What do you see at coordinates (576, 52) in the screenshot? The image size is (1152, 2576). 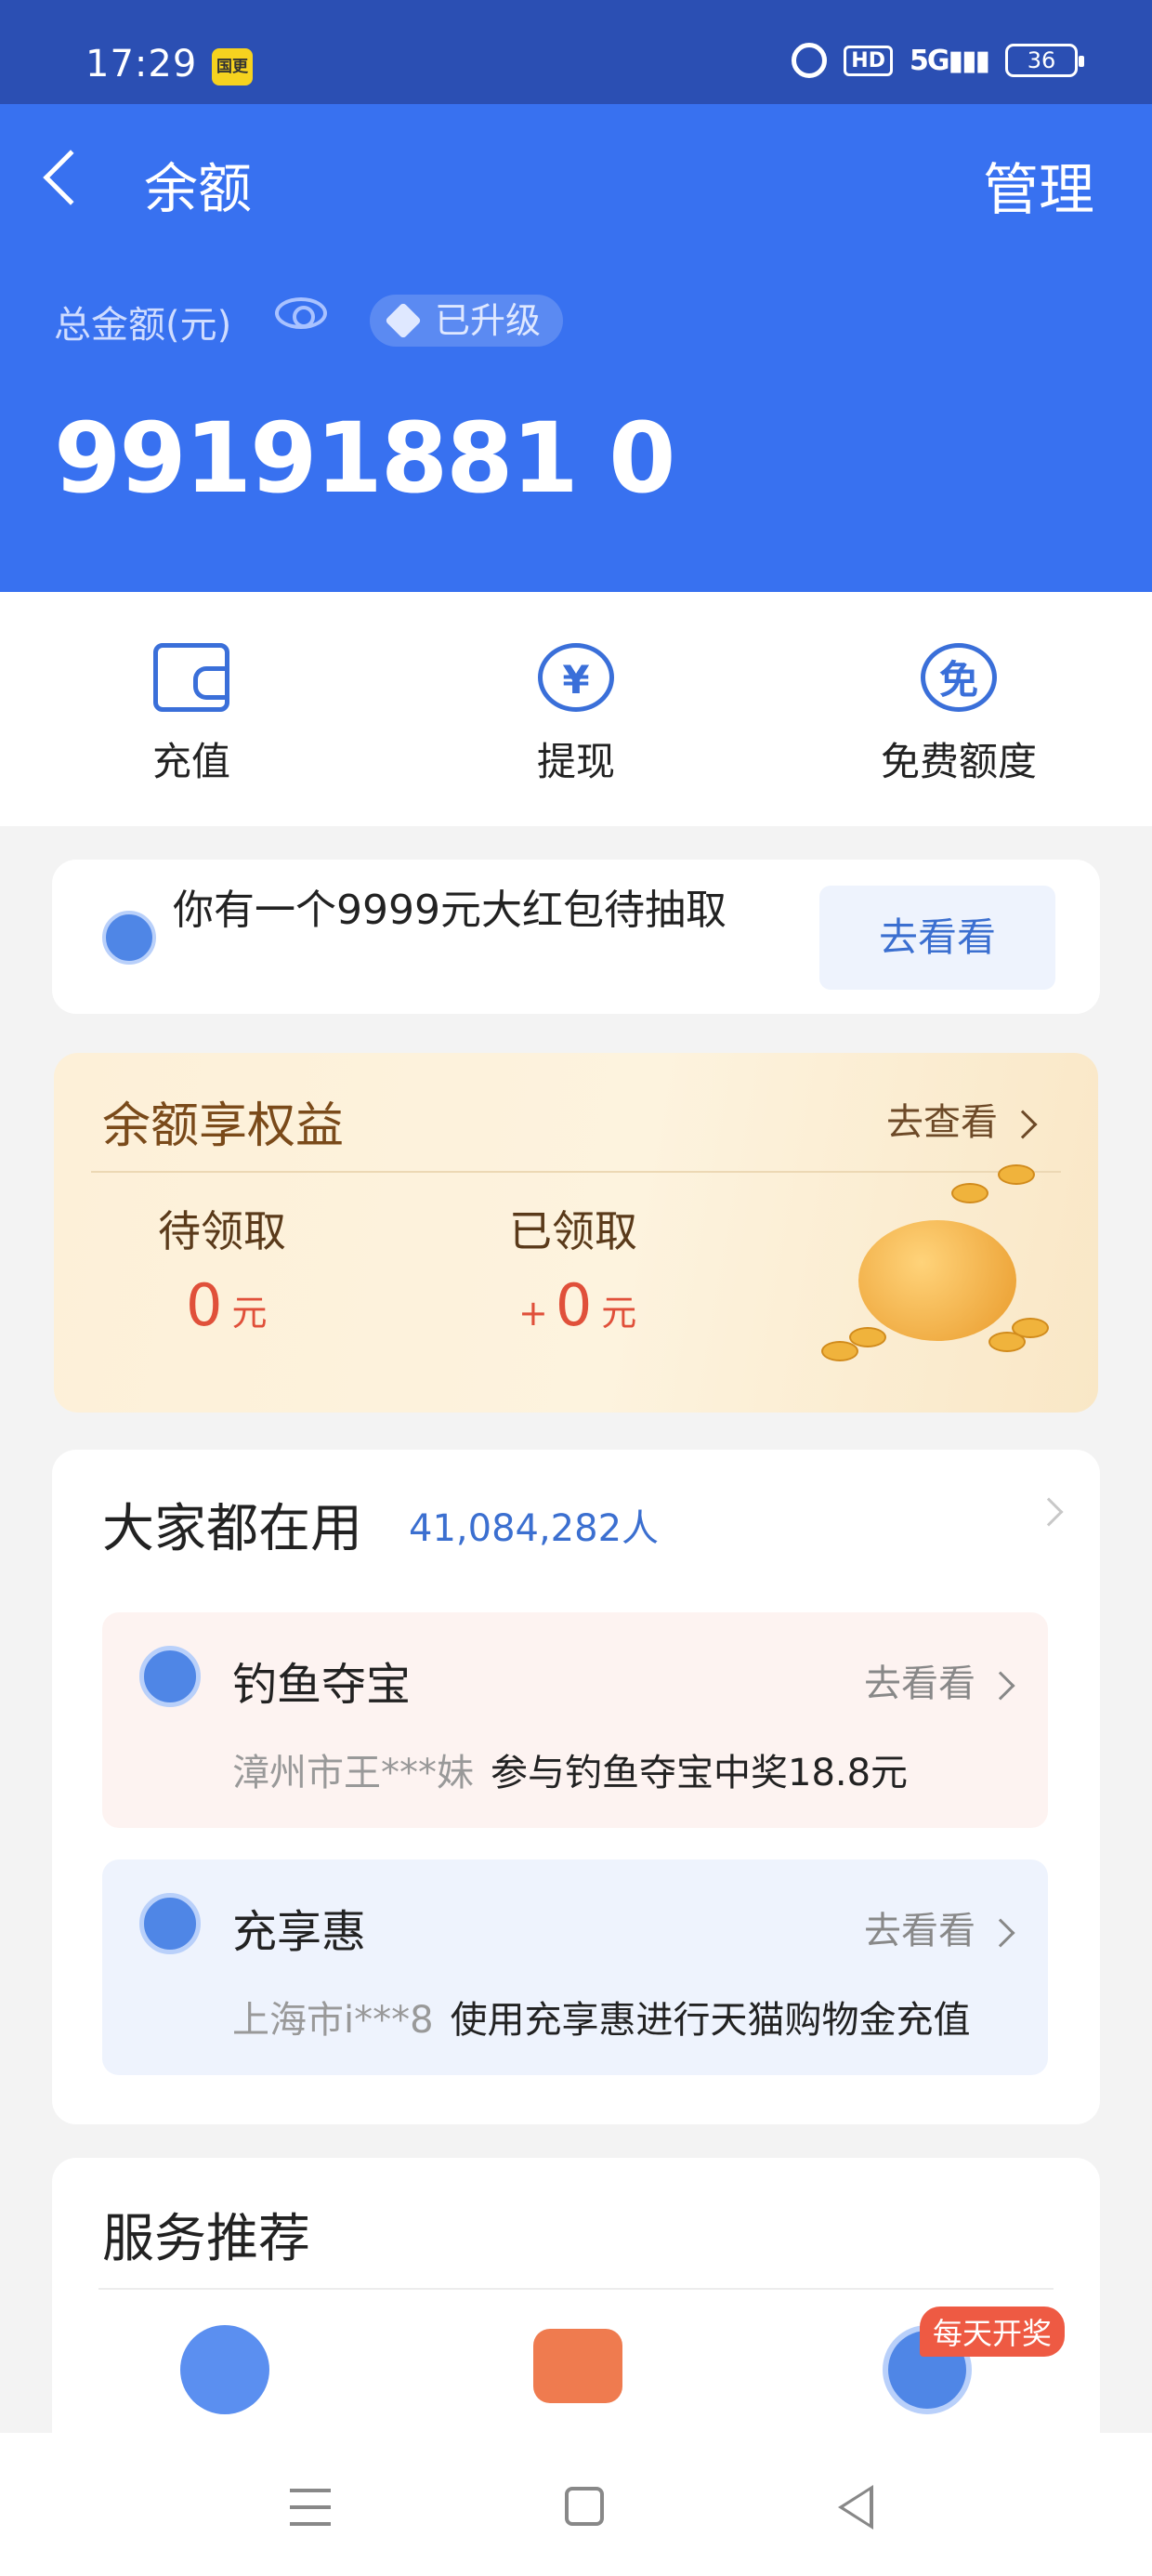 I see `status-bar: 17:29 国更 HD 5G▮▮▮ 36` at bounding box center [576, 52].